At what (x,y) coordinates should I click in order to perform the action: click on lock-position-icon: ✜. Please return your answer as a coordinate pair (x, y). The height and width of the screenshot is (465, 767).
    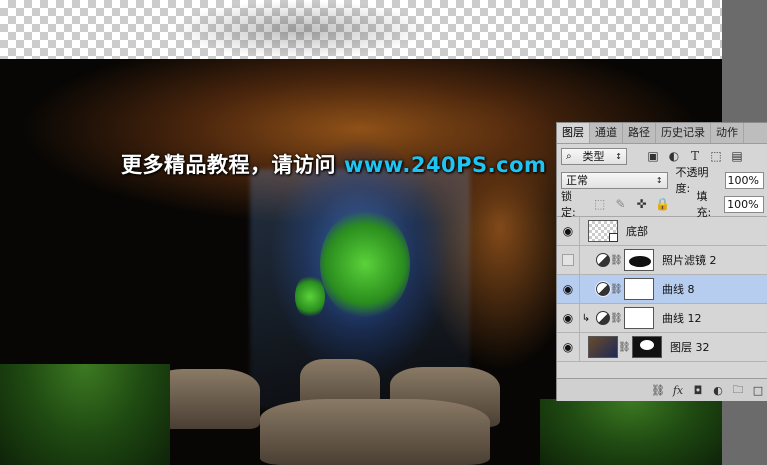
    Looking at the image, I should click on (642, 204).